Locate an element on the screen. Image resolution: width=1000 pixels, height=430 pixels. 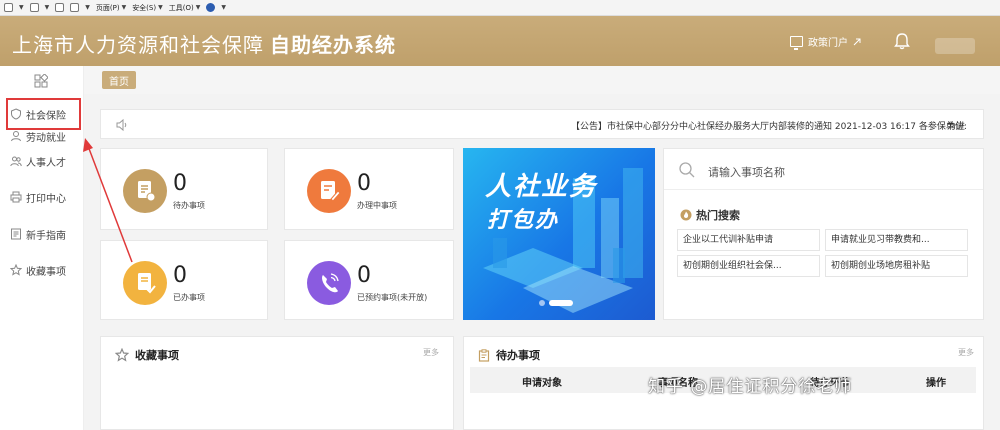
external-link-icon is located at coordinates (857, 41).